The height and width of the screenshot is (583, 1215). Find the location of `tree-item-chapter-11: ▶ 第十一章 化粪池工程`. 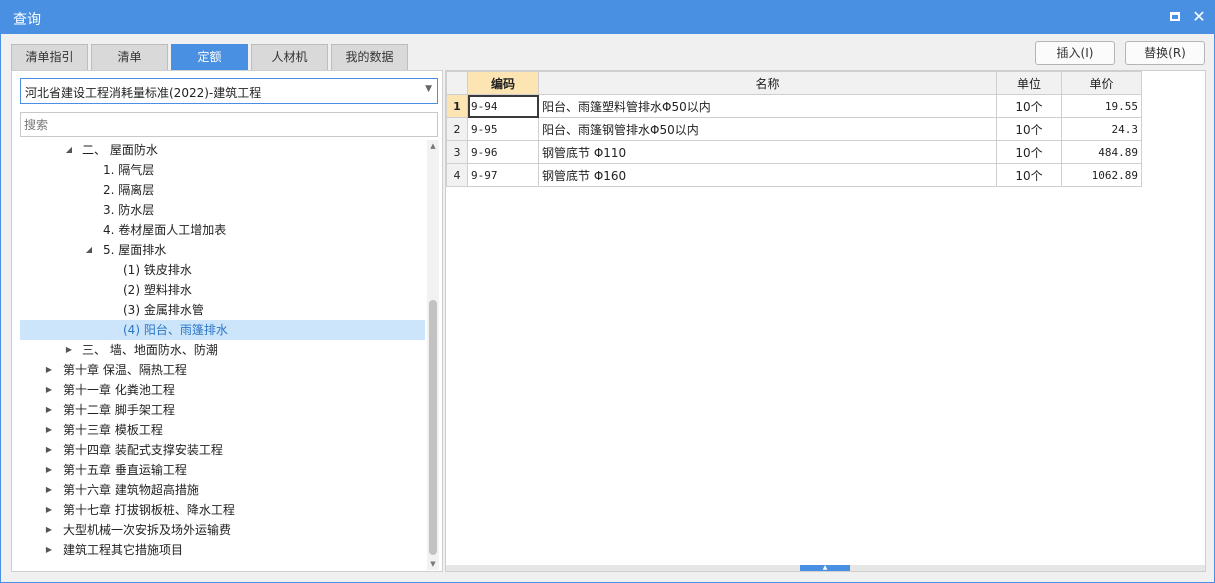

tree-item-chapter-11: ▶ 第十一章 化粪池工程 is located at coordinates (222, 390).